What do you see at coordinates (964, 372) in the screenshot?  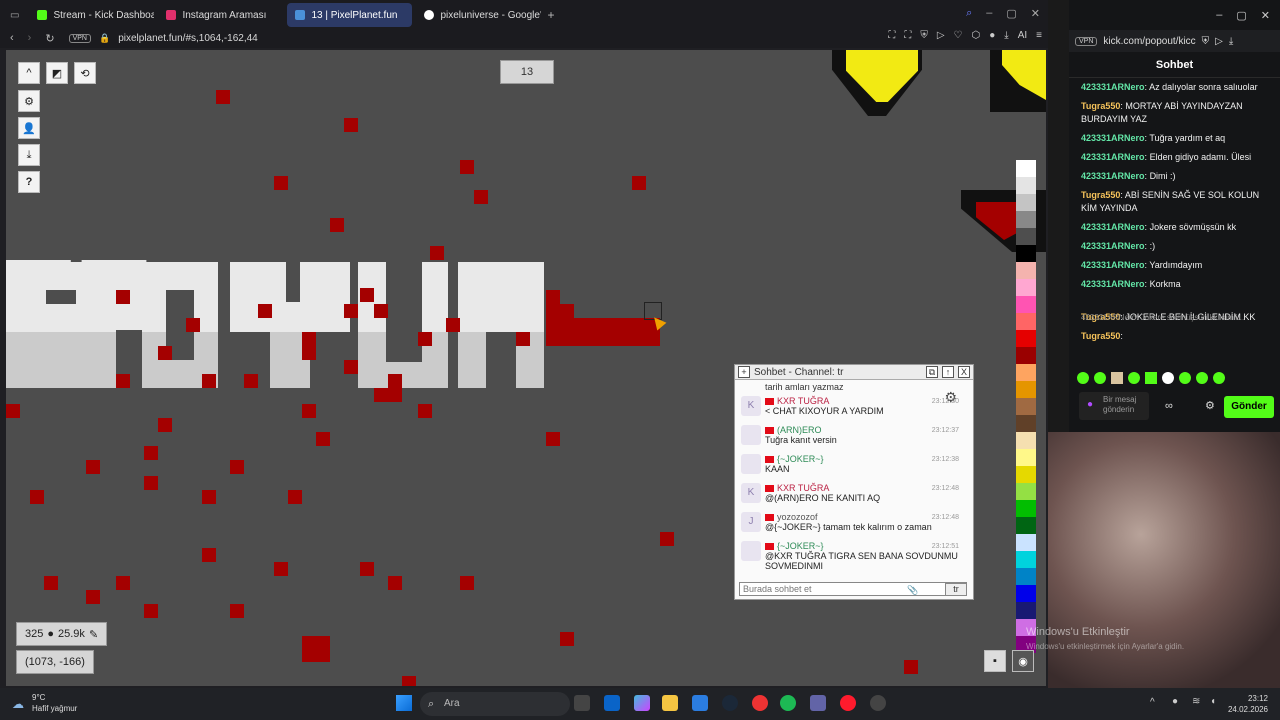 I see `close-chat-button: X` at bounding box center [964, 372].